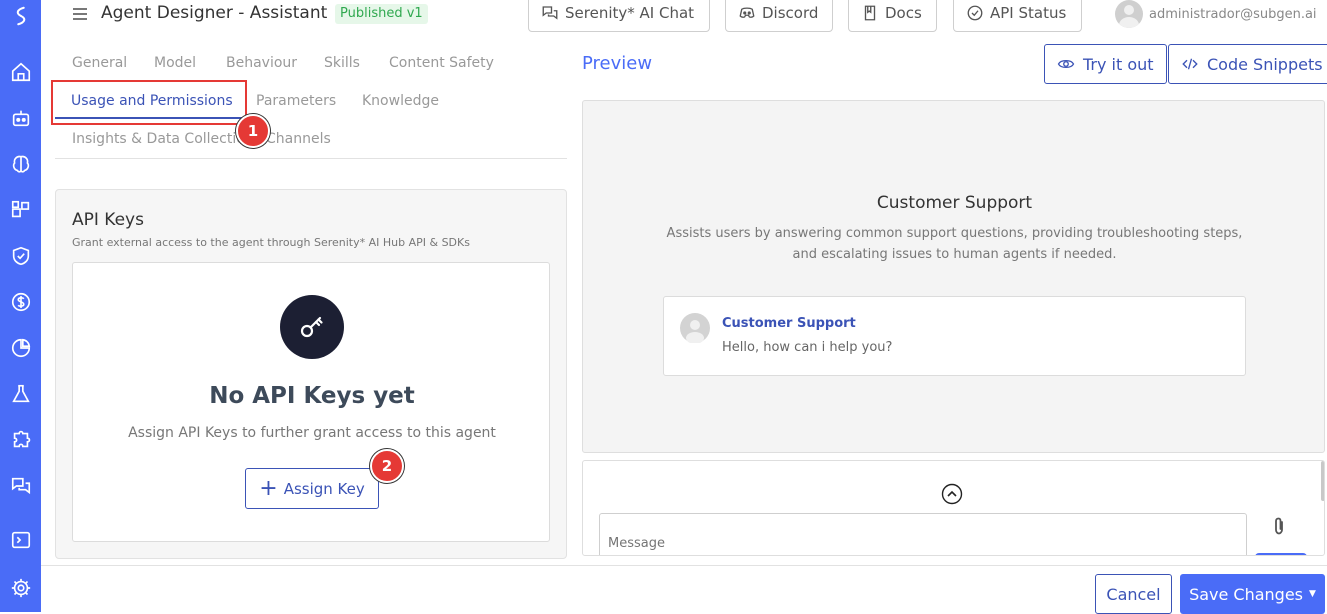 The image size is (1327, 614). I want to click on chat-input-area, so click(953, 508).